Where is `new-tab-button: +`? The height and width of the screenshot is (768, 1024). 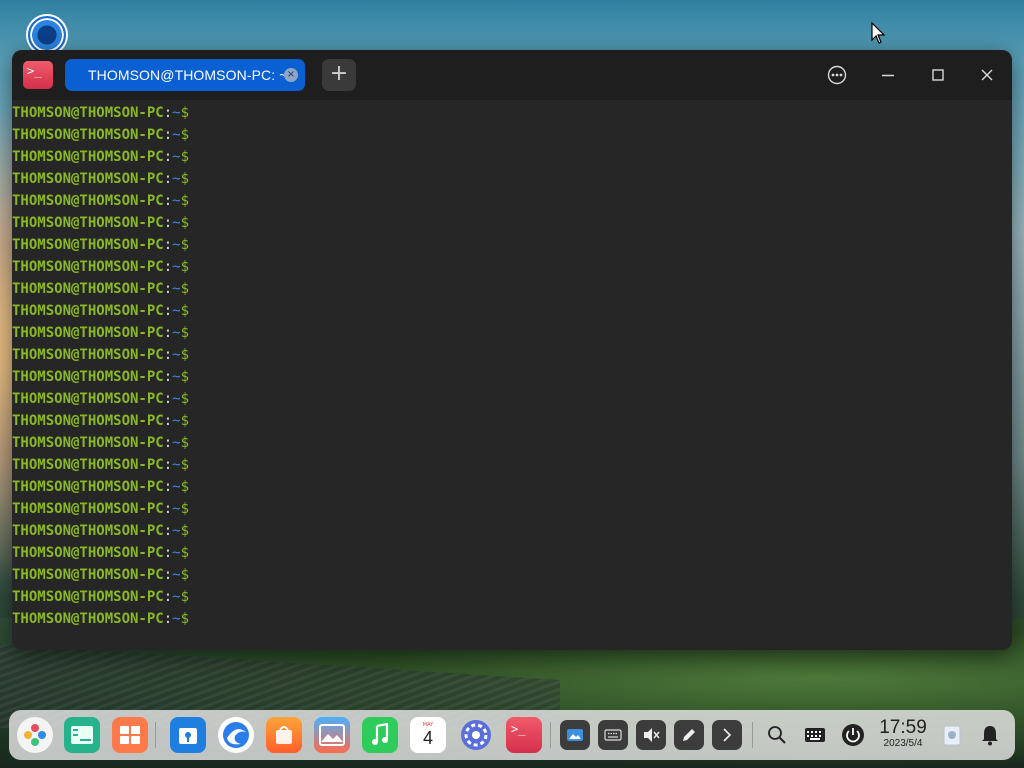
new-tab-button: + is located at coordinates (339, 75).